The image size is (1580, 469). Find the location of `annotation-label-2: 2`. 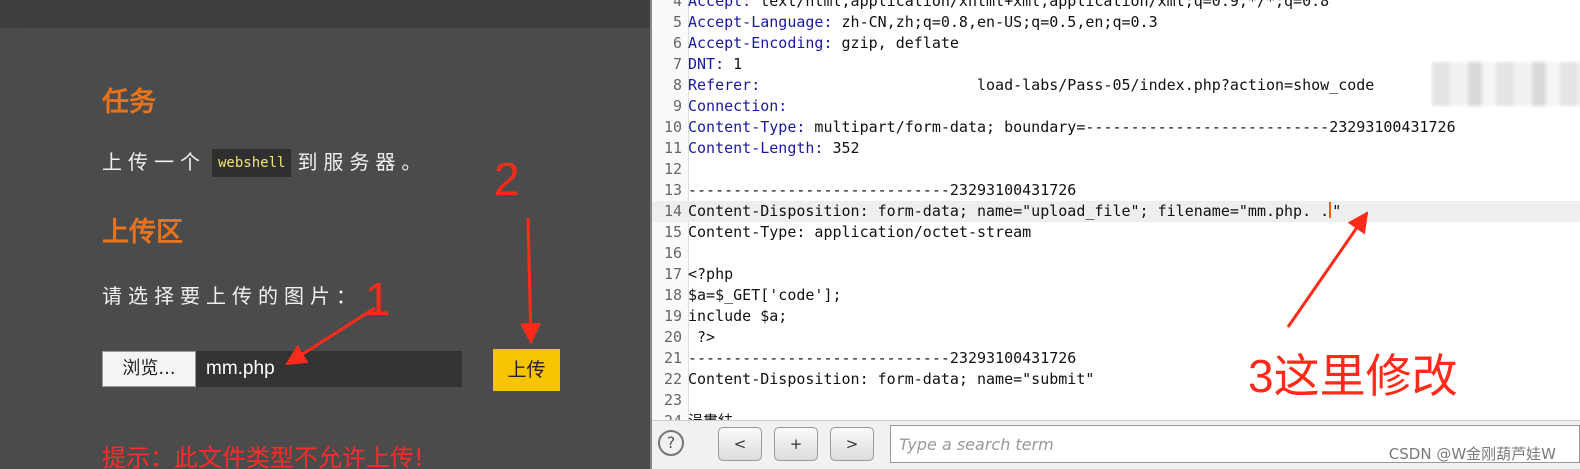

annotation-label-2: 2 is located at coordinates (507, 179).